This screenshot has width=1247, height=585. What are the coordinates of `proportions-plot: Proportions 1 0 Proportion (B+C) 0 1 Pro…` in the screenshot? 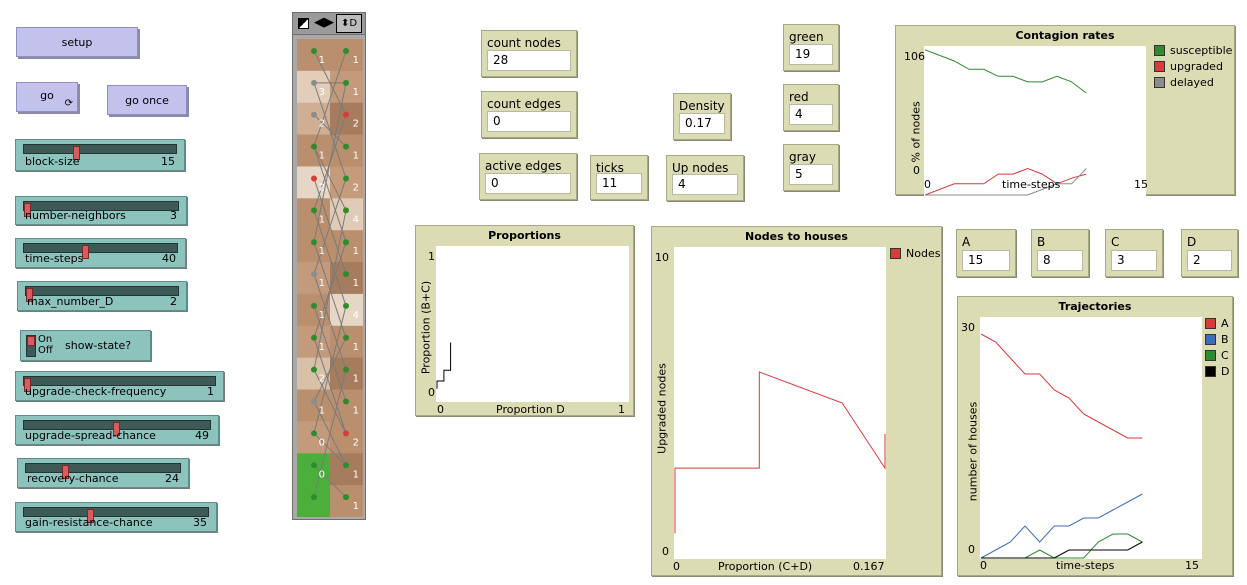 It's located at (524, 320).